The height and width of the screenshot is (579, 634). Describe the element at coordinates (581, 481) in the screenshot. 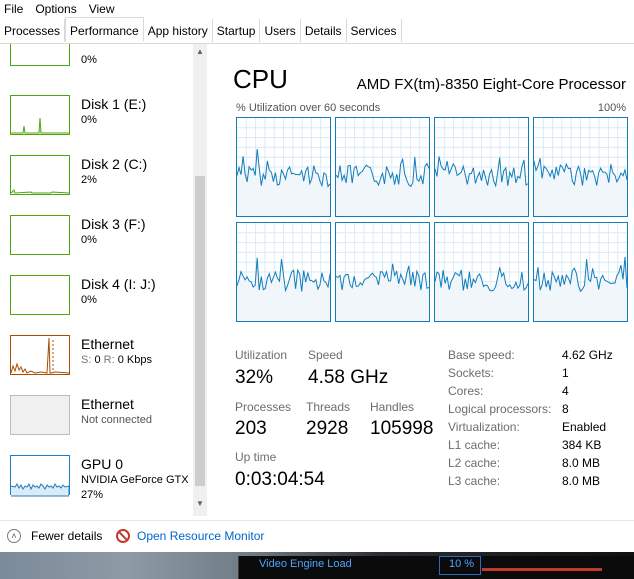

I see `spec-value: 8.0 MB` at that location.